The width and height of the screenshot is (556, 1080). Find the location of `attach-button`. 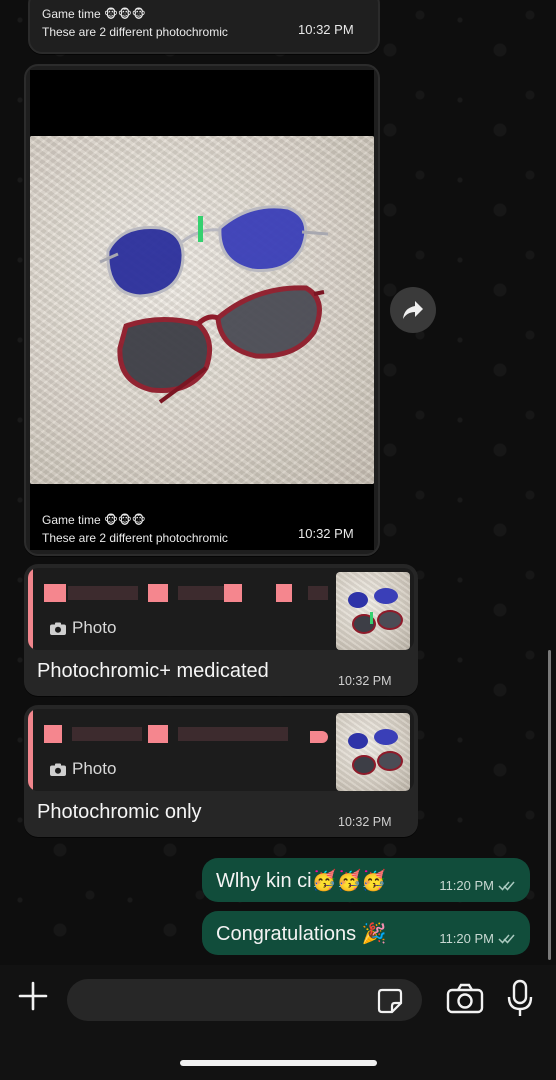

attach-button is located at coordinates (33, 996).